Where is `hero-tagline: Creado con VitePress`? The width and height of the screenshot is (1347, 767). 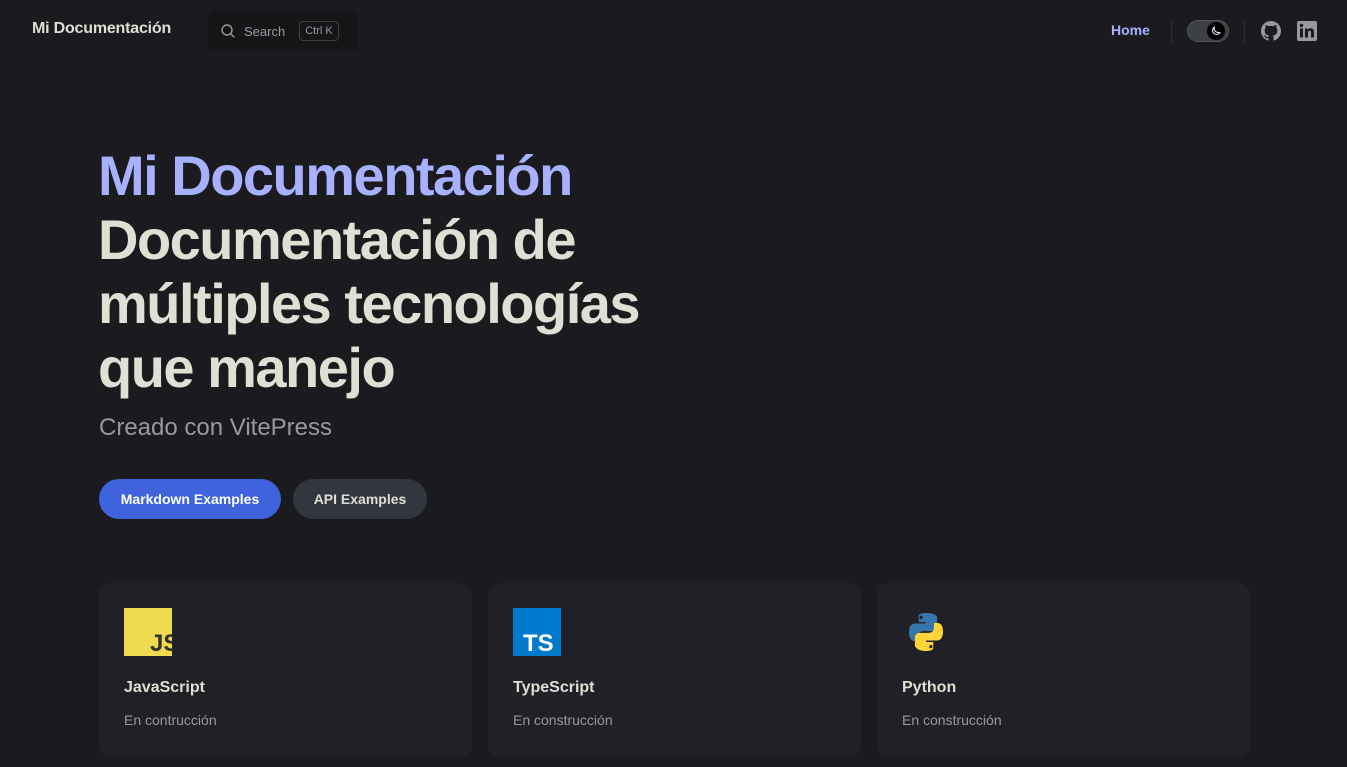
hero-tagline: Creado con VitePress is located at coordinates (216, 427).